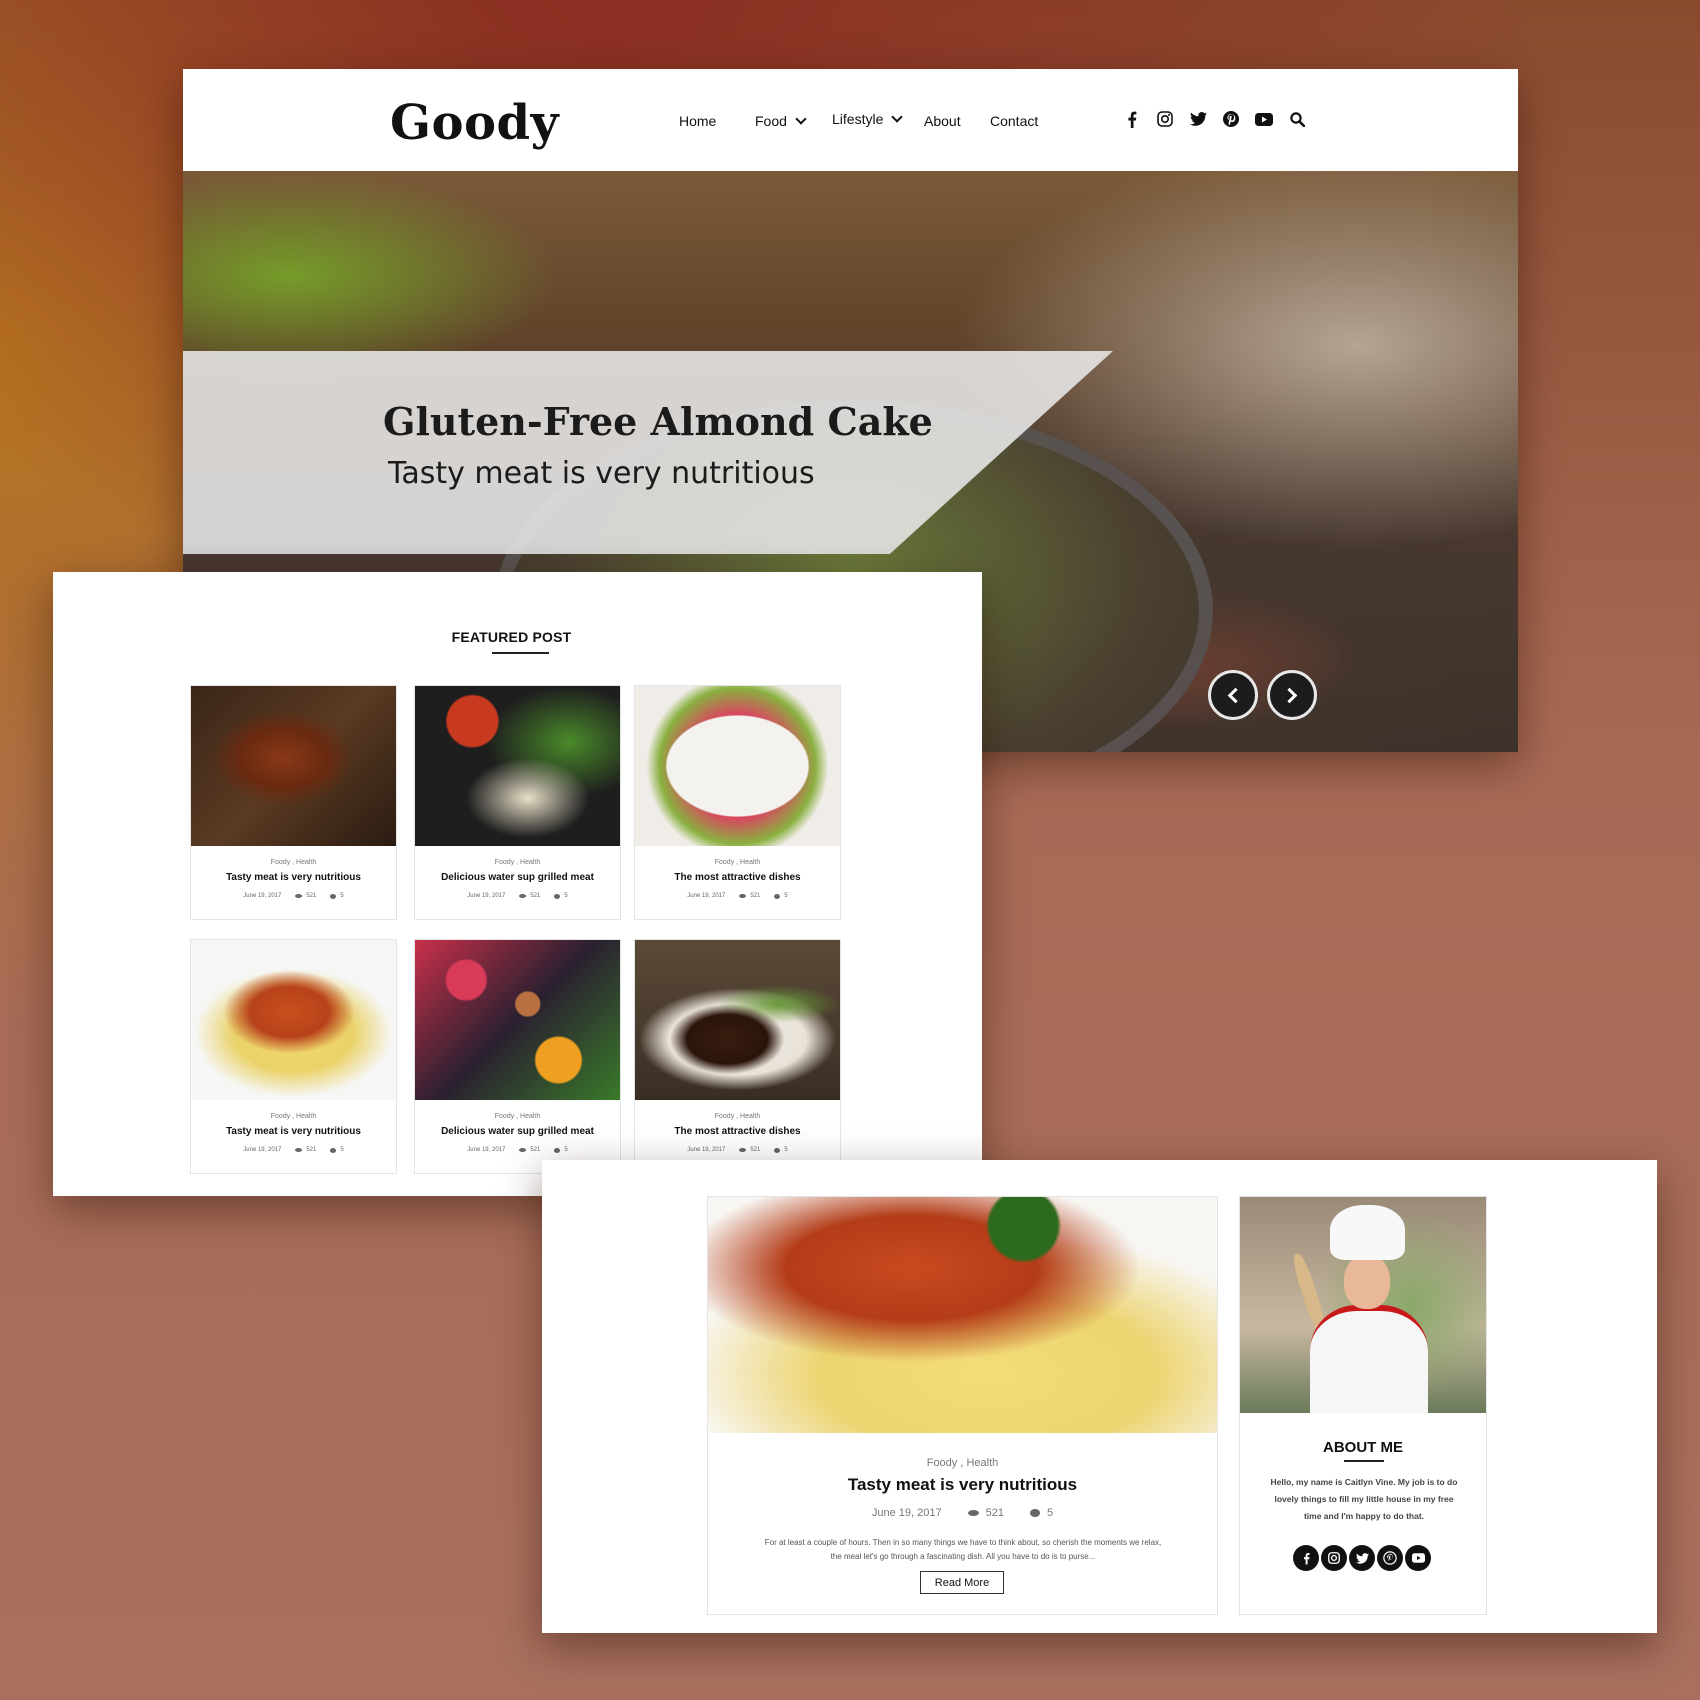 The image size is (1700, 1700). What do you see at coordinates (771, 121) in the screenshot?
I see `nav-label: Food` at bounding box center [771, 121].